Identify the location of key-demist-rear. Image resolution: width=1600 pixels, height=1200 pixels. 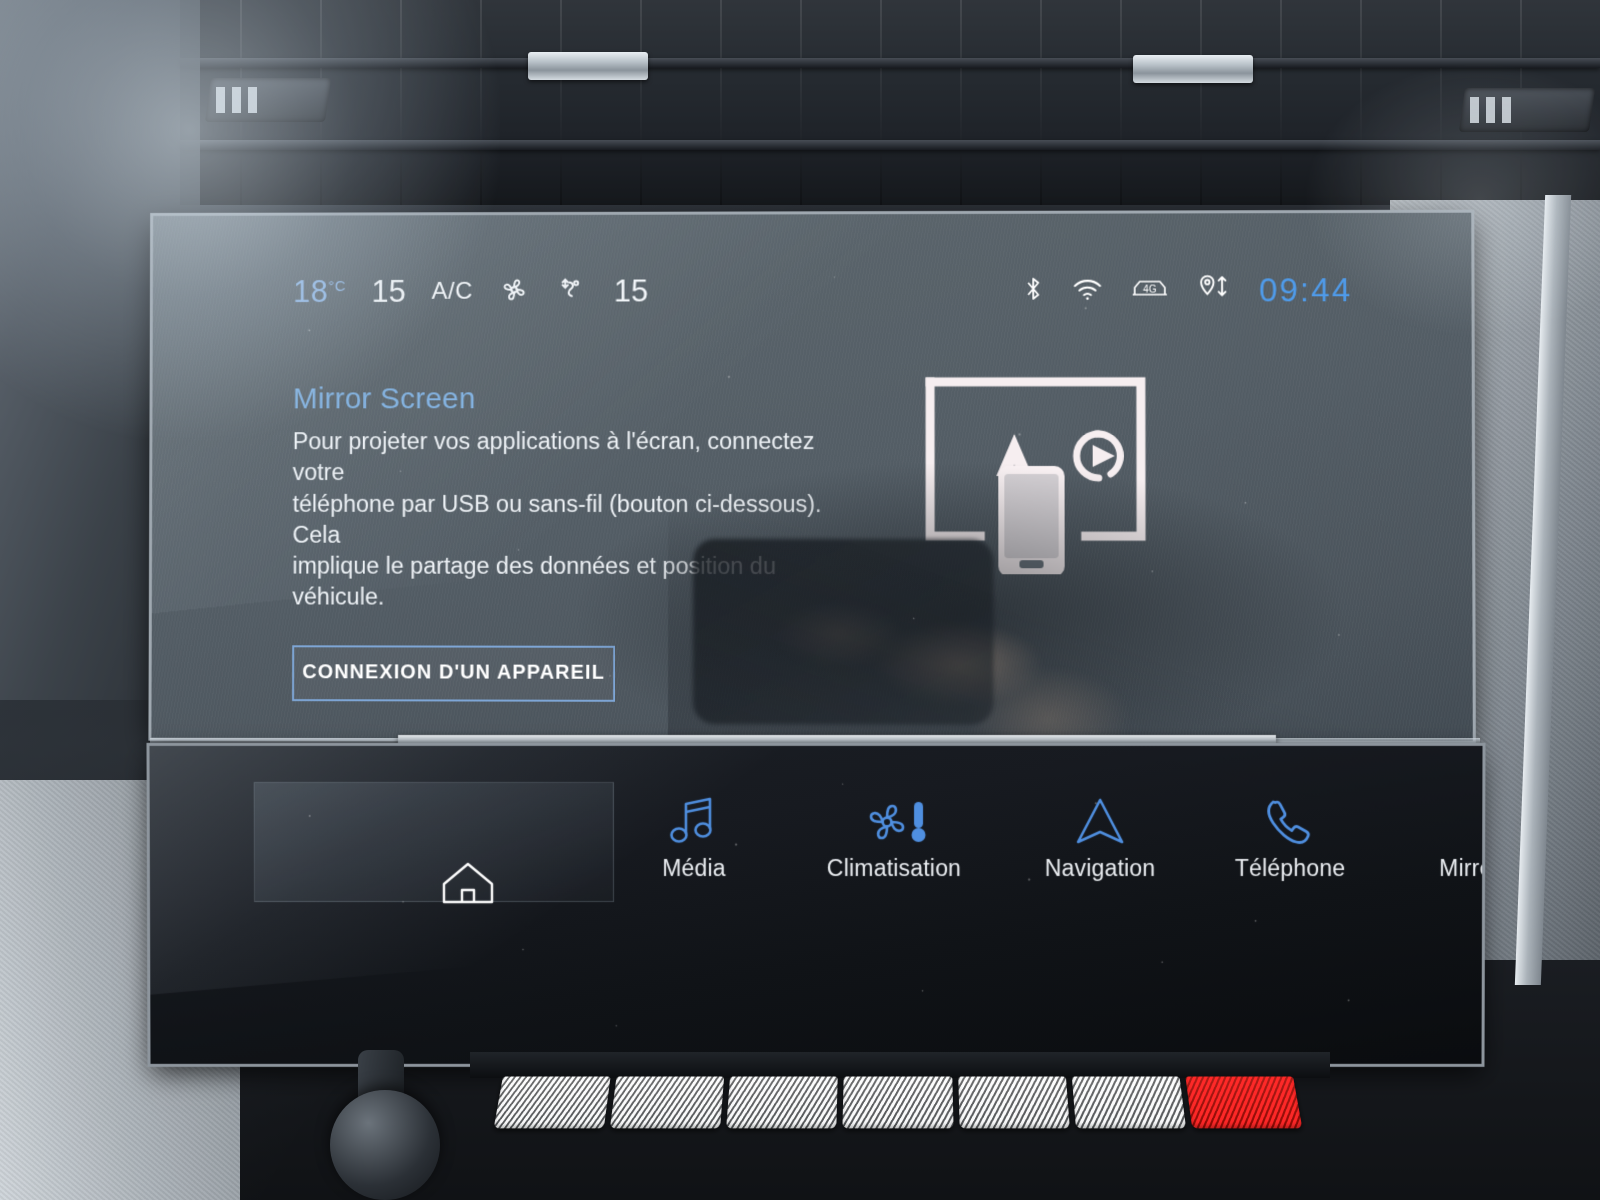
(552, 1102).